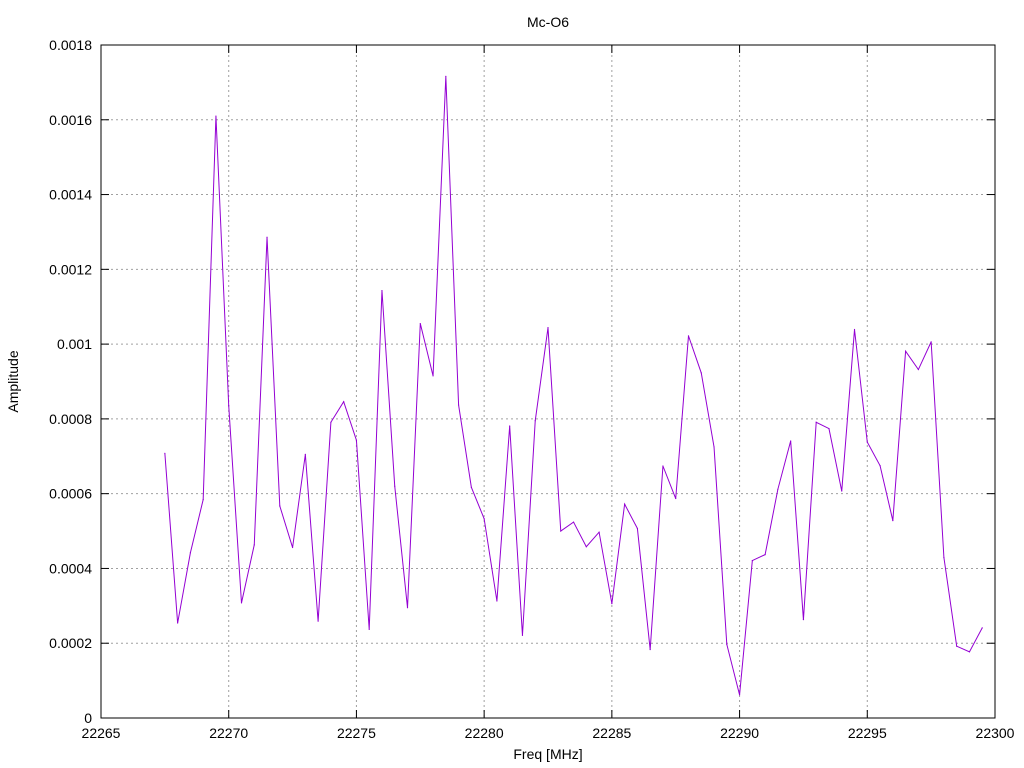  I want to click on y-tick-label: 0.0004, so click(70, 568).